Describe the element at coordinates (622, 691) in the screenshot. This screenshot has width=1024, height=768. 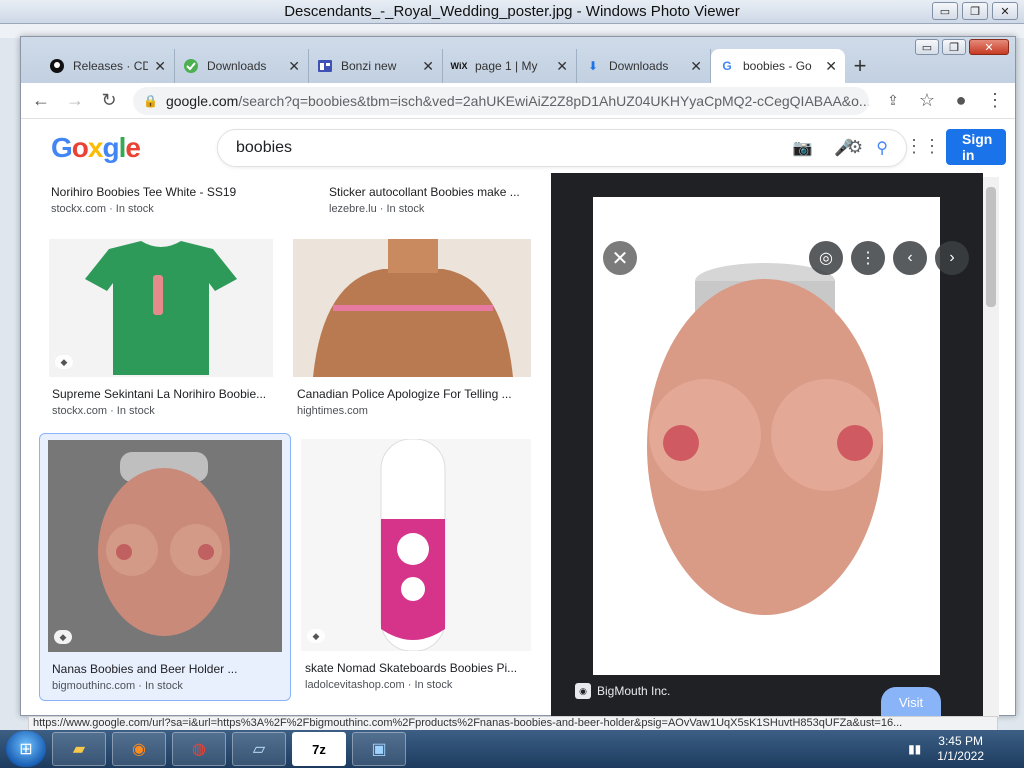
I see `preview-site: ◉ BigMouth Inc.` at that location.